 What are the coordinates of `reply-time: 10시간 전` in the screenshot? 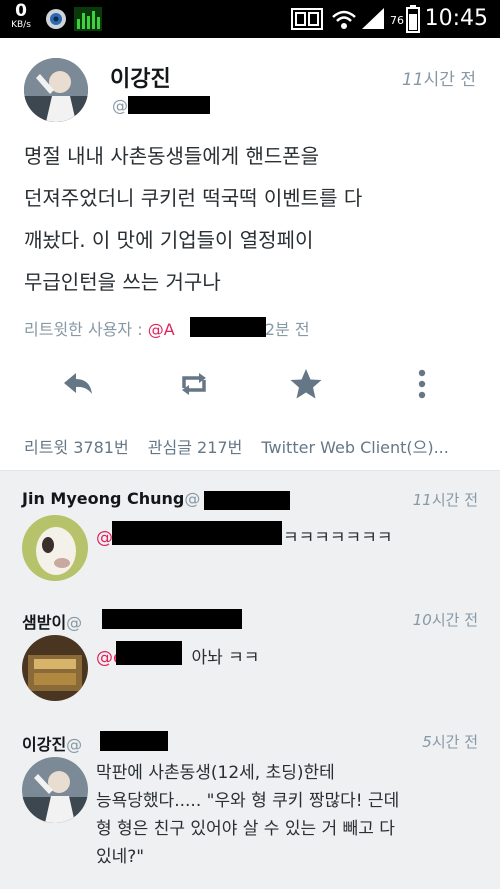 It's located at (445, 620).